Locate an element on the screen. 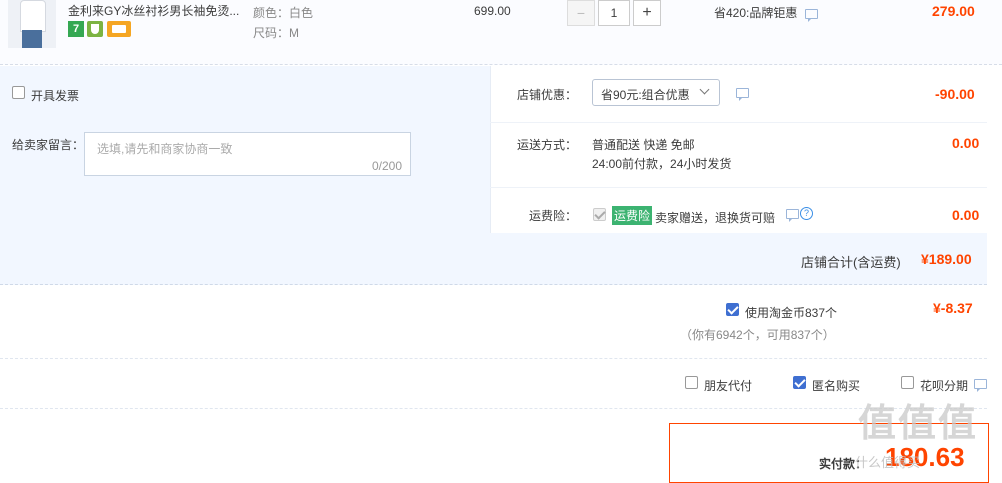 The width and height of the screenshot is (1002, 483). quantity-minus-button: − is located at coordinates (581, 13).